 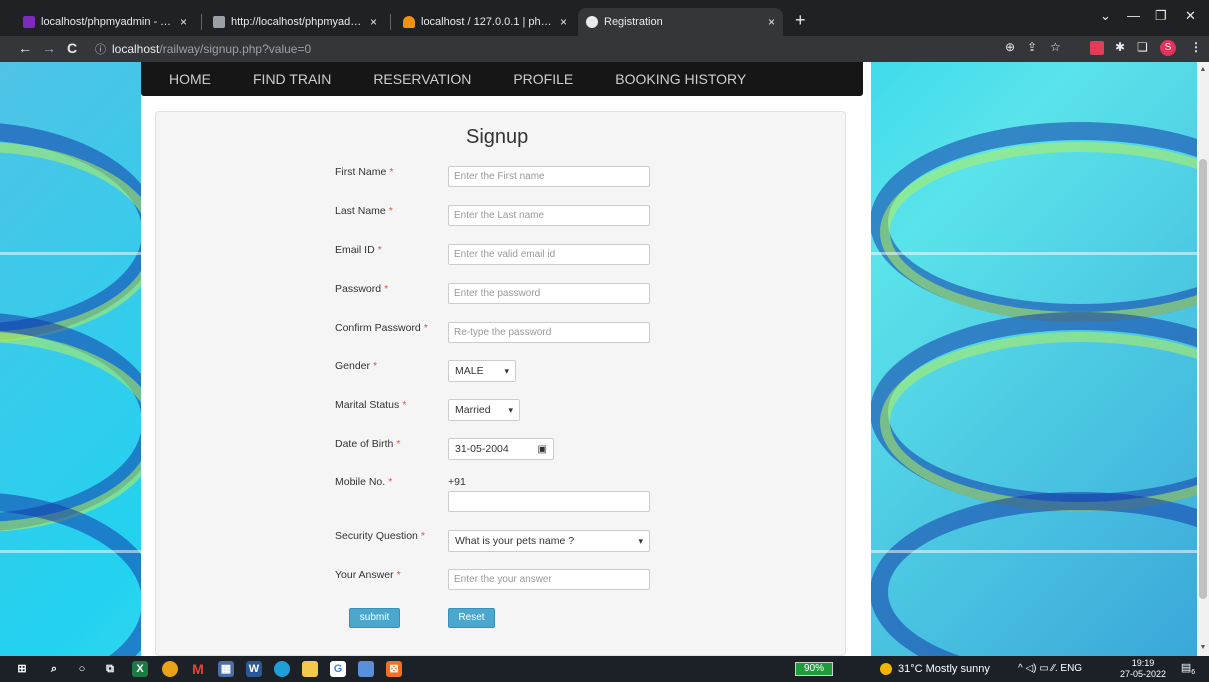 I want to click on tab-phpmyadmin: localhost / 127.0.0.1 | phpMyAdm ×, so click(x=485, y=22).